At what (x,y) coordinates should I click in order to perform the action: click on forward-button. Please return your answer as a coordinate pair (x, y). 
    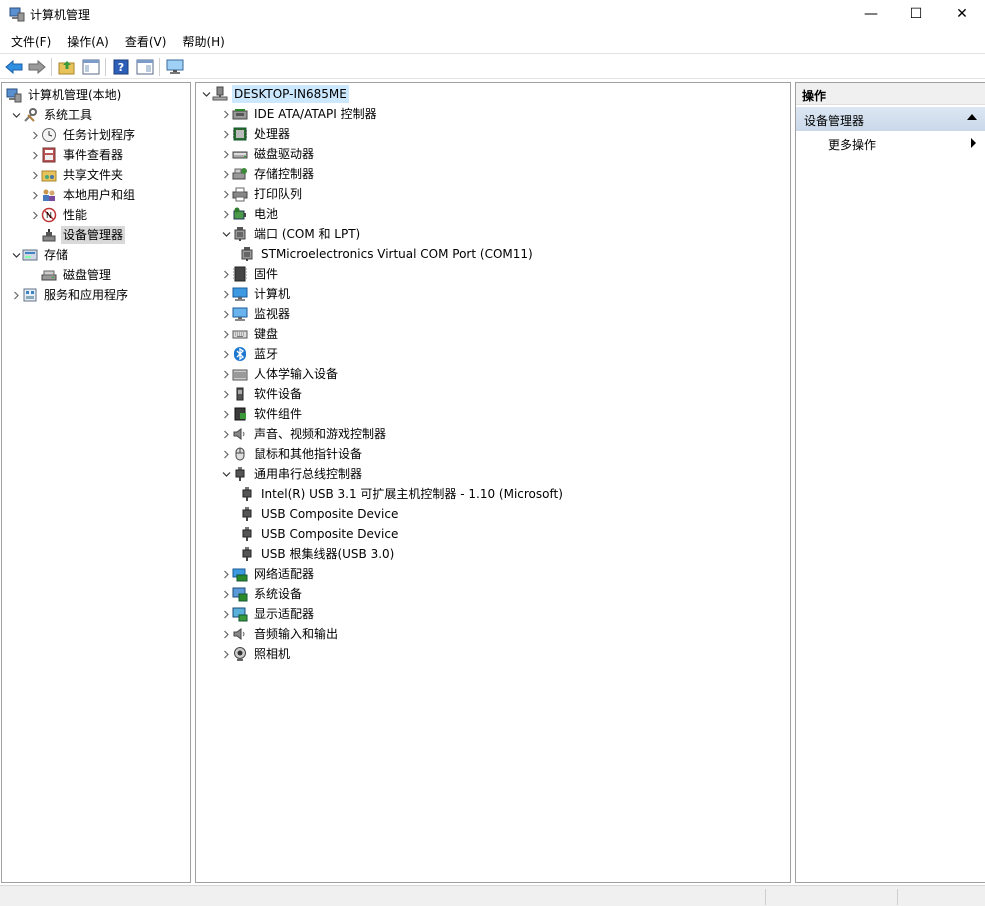
    Looking at the image, I should click on (37, 67).